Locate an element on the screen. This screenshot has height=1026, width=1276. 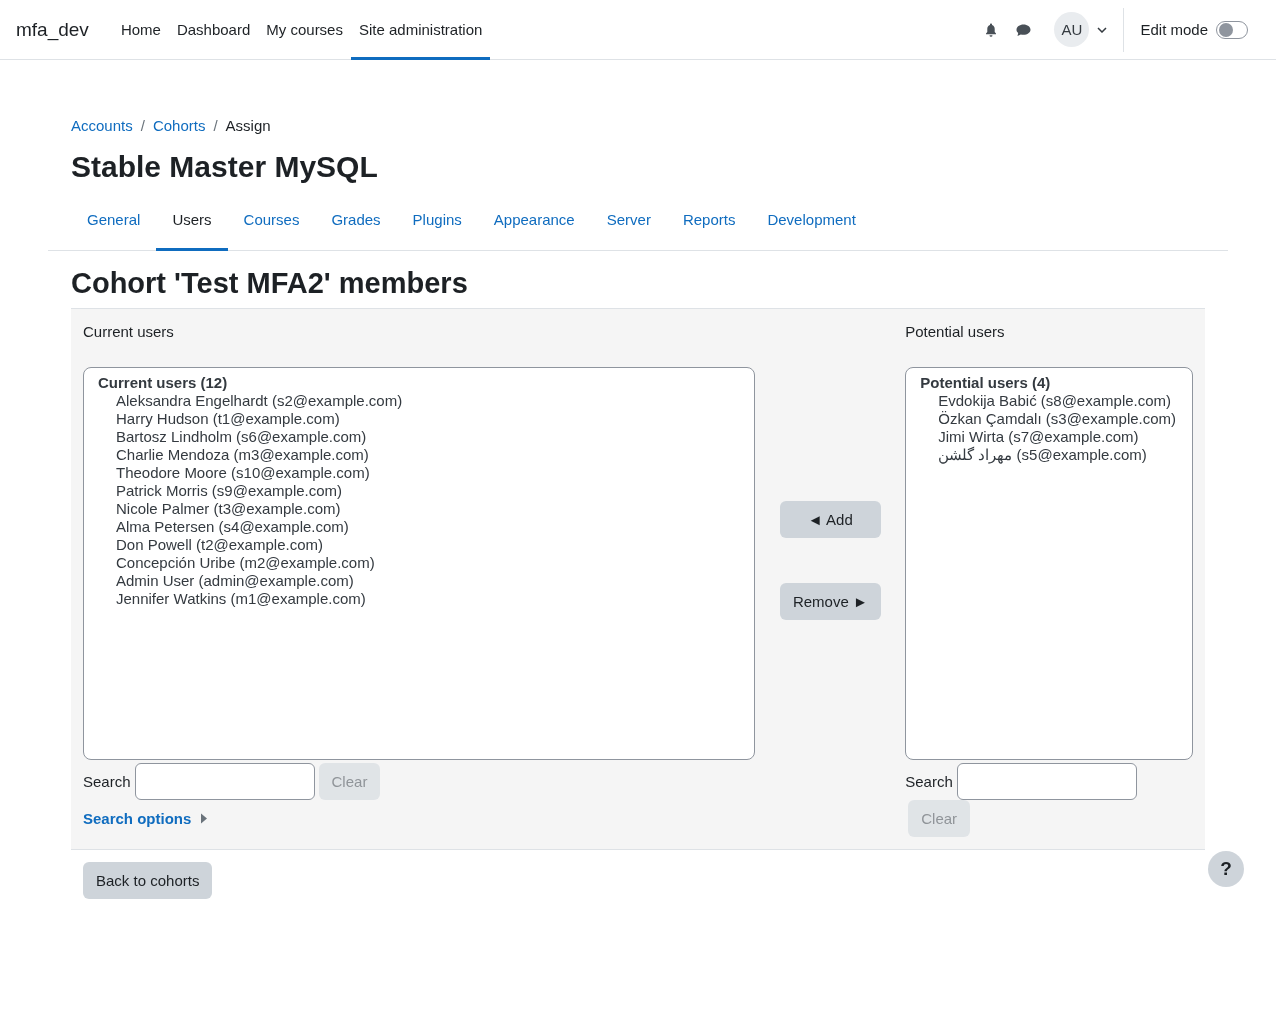
user-avatar: AU is located at coordinates (1072, 29).